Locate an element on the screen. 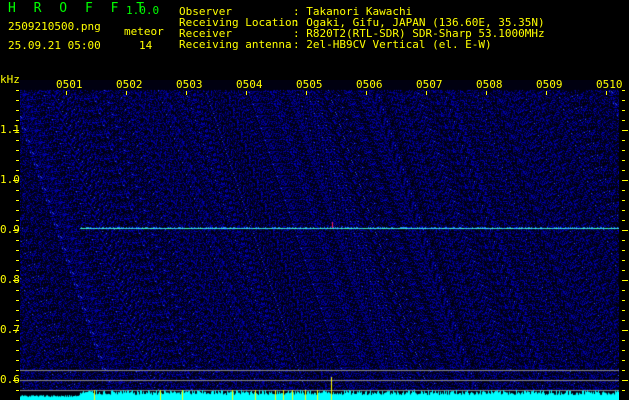  info-value: : 2el-HB9CV Vertical (el. E-W) is located at coordinates (392, 44).